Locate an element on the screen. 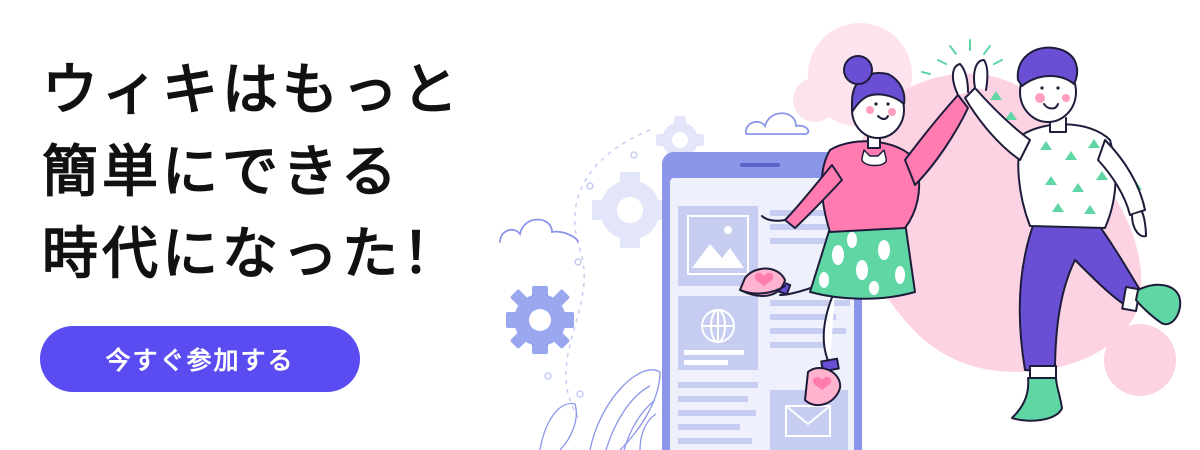  globe-icon is located at coordinates (718, 326).